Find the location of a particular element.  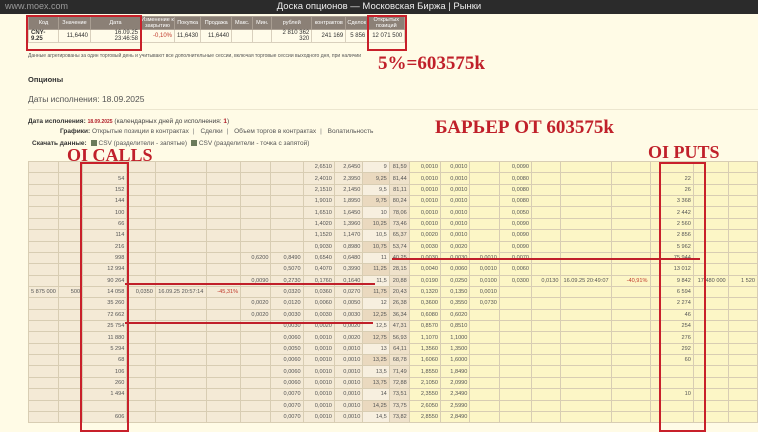

table-cell: 0,4070 is located at coordinates (318, 269).